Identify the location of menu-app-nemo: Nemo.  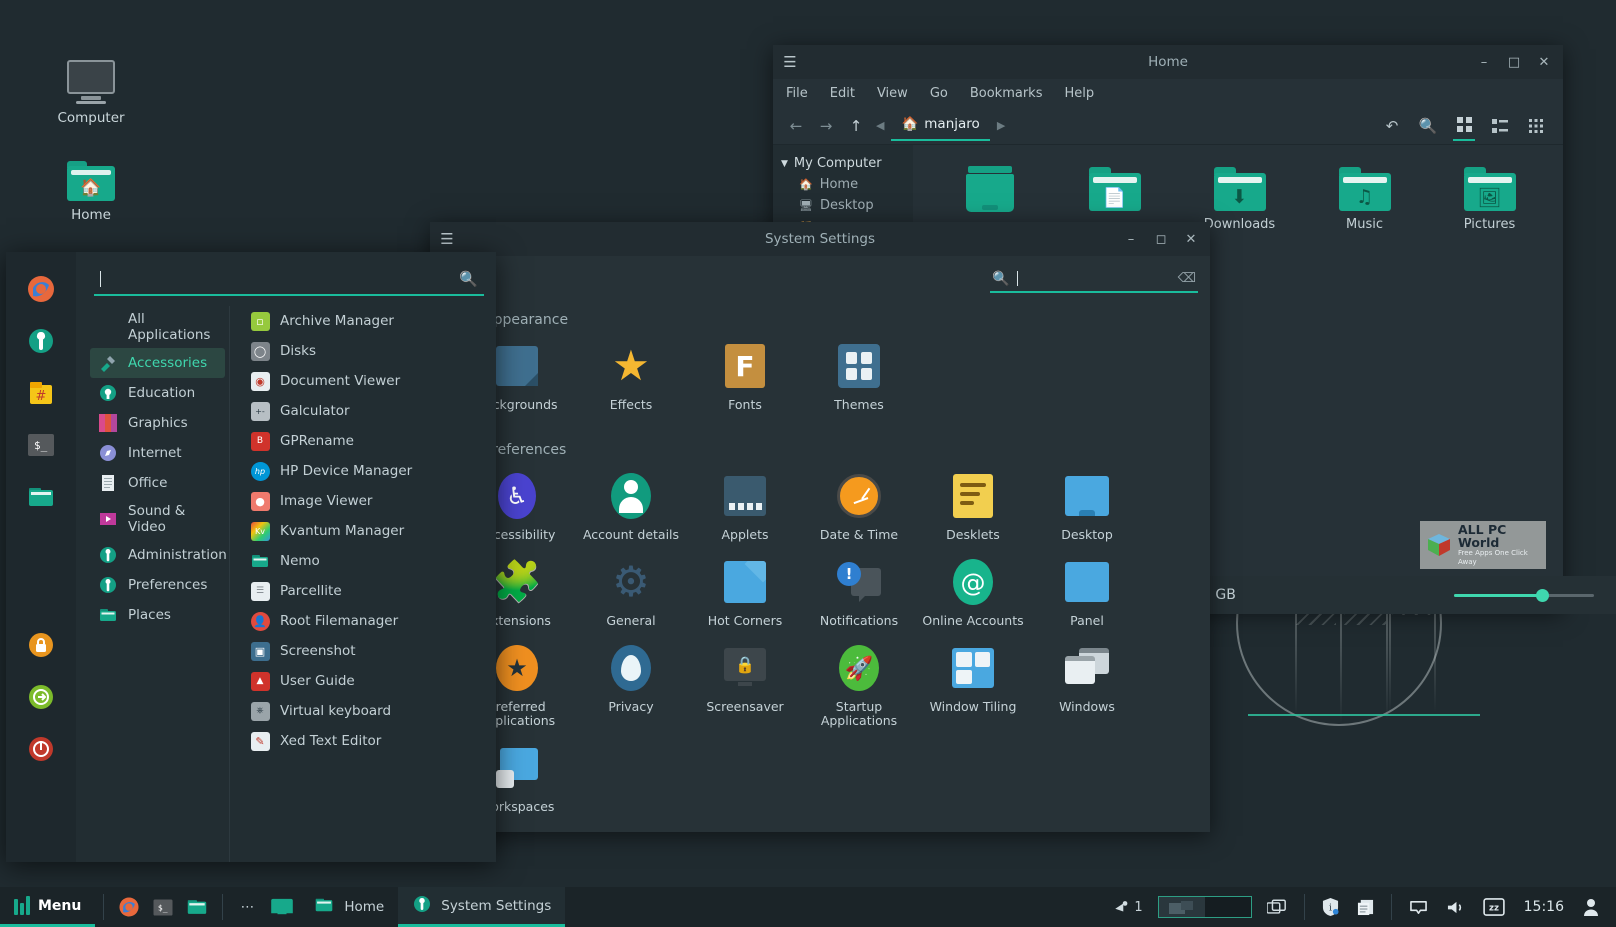
(365, 561).